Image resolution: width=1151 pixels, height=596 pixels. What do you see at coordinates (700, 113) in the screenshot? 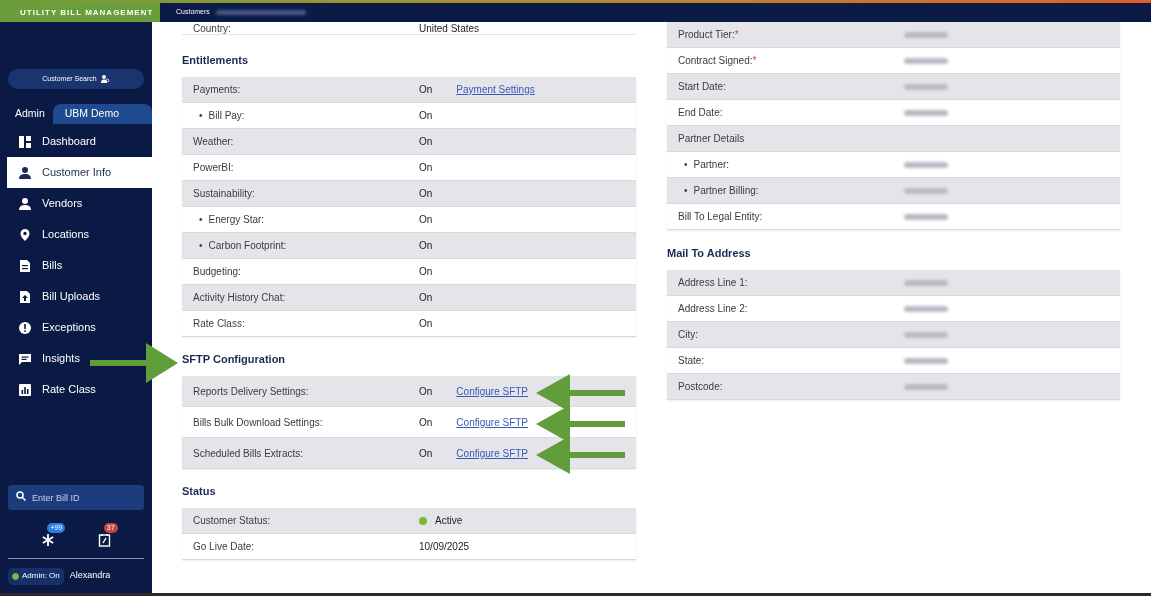
I see `field-label: End Date:` at bounding box center [700, 113].